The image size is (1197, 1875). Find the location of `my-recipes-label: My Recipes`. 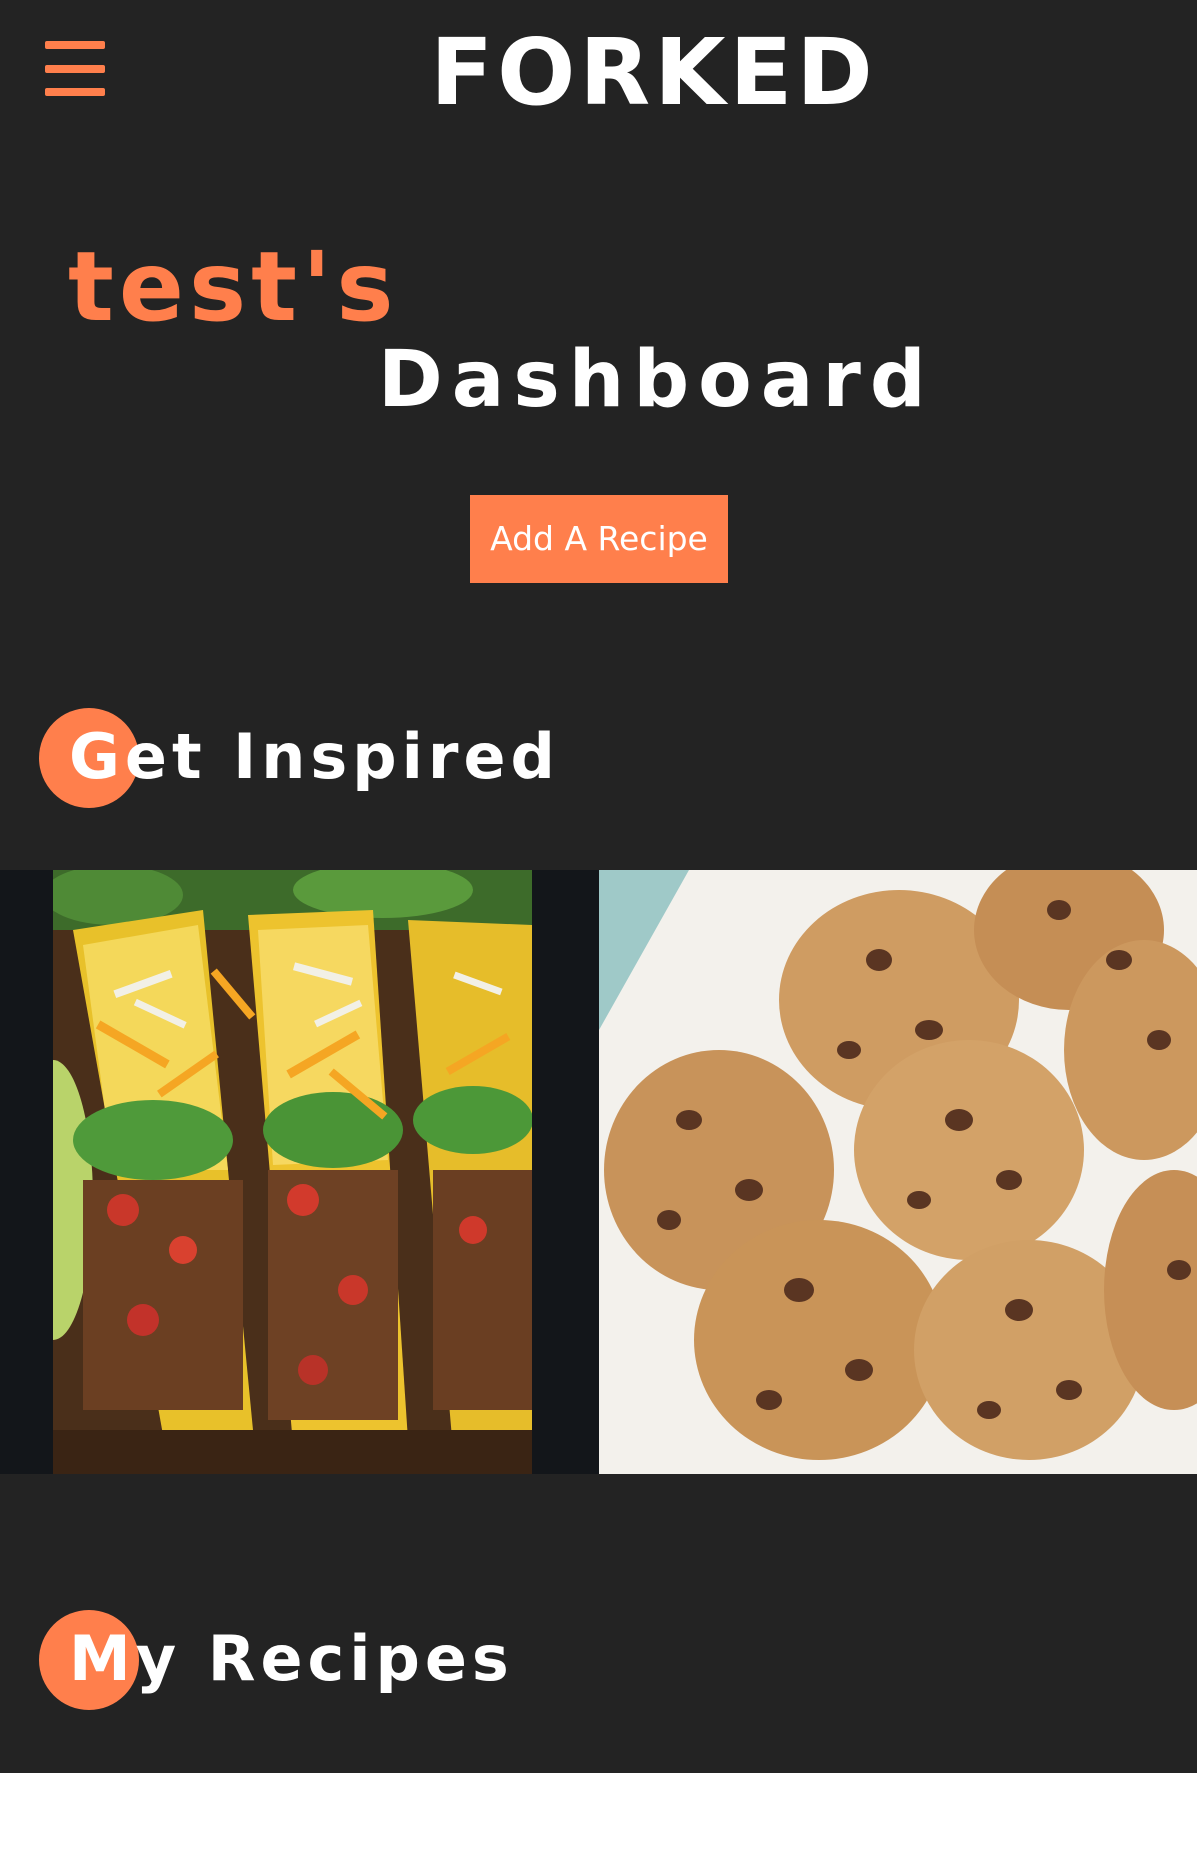

my-recipes-label: My Recipes is located at coordinates (291, 1658).